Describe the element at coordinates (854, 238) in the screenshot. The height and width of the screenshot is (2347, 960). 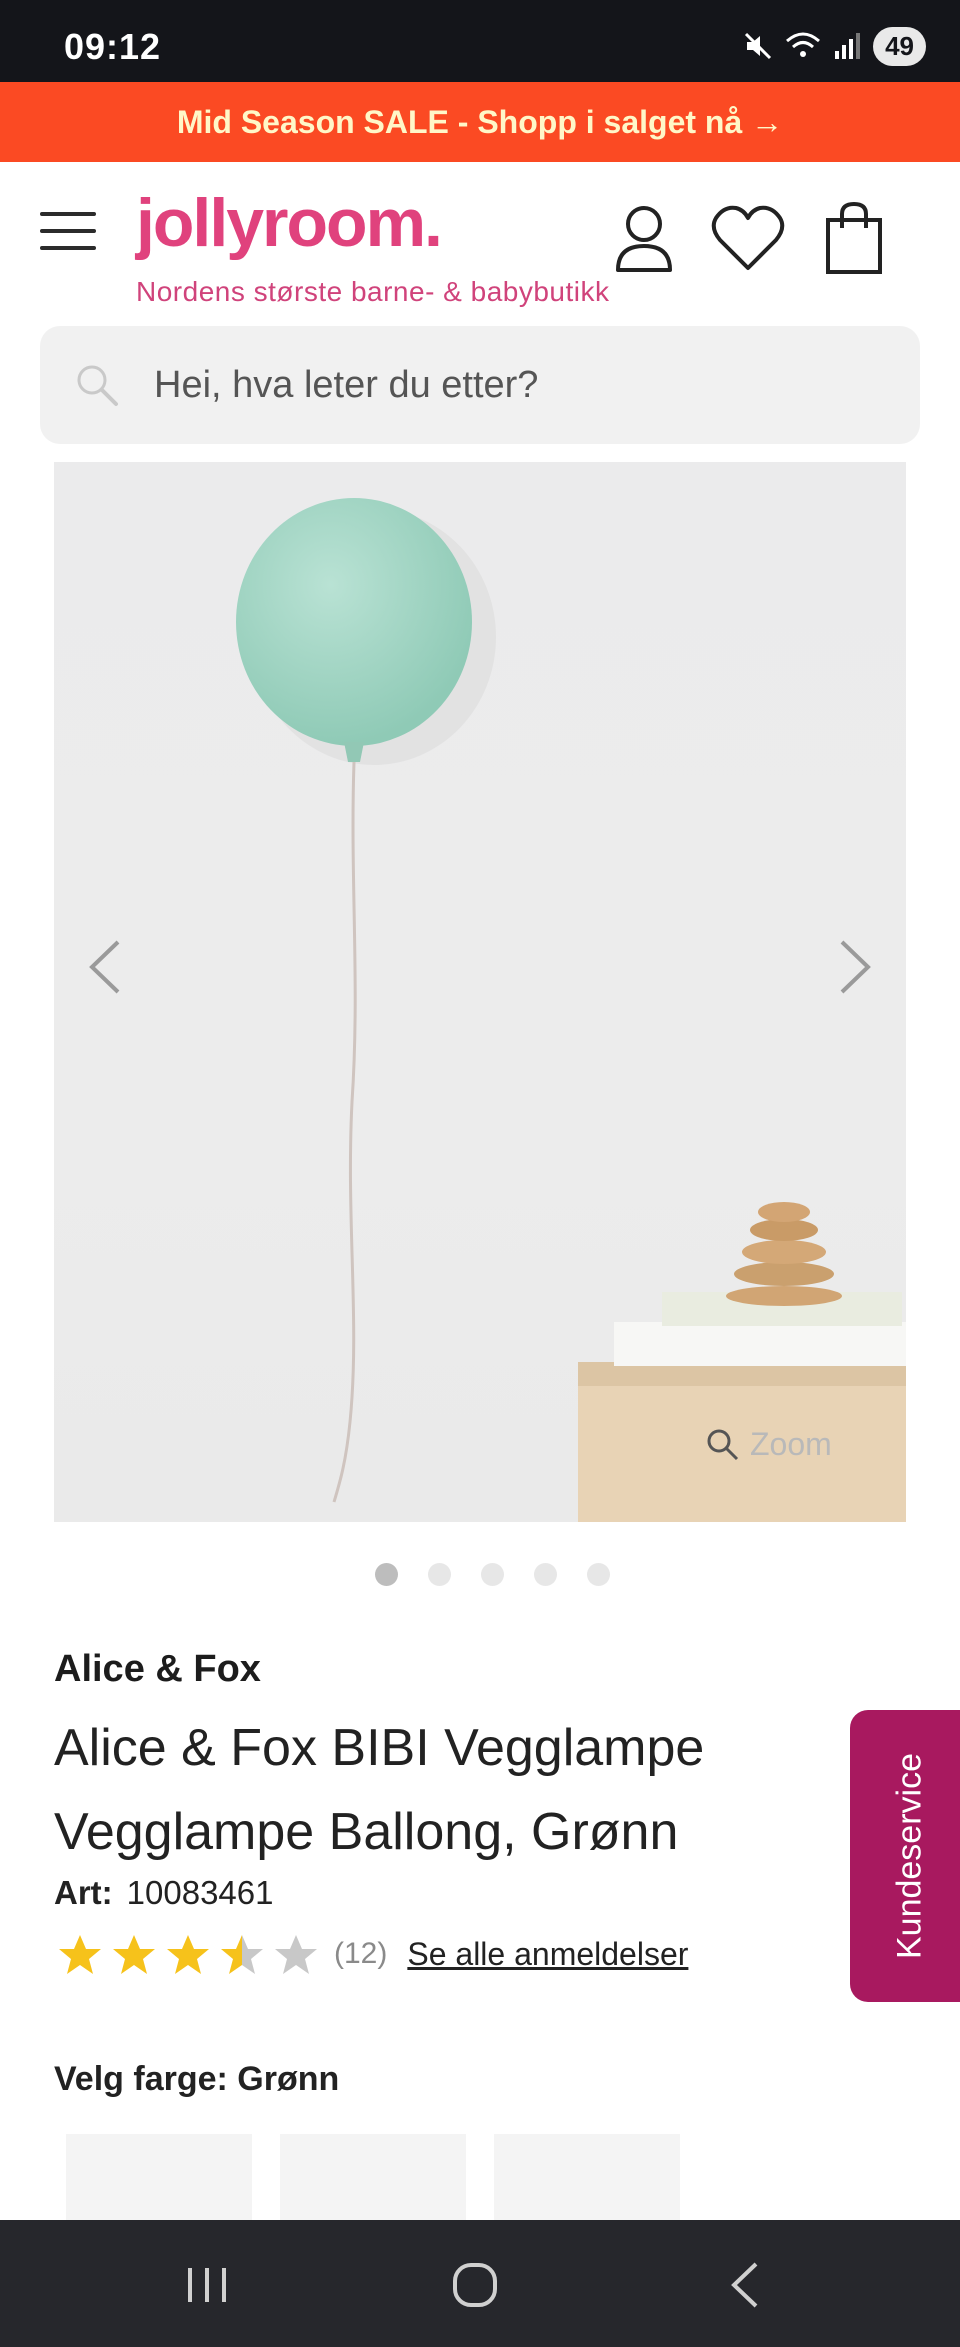
I see `shopping-bag-icon` at that location.